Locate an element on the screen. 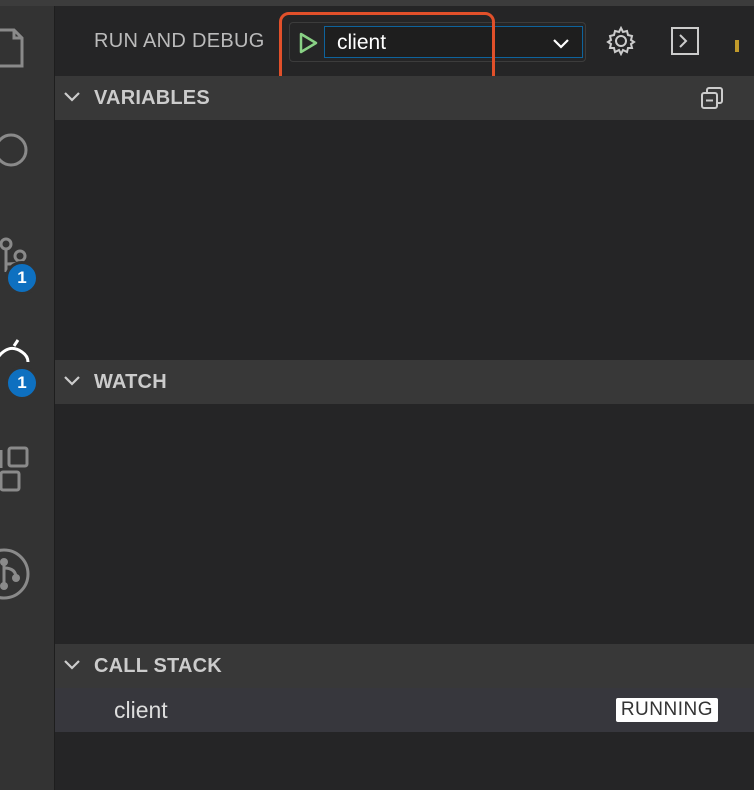  status-badge: RUNNING is located at coordinates (666, 710).